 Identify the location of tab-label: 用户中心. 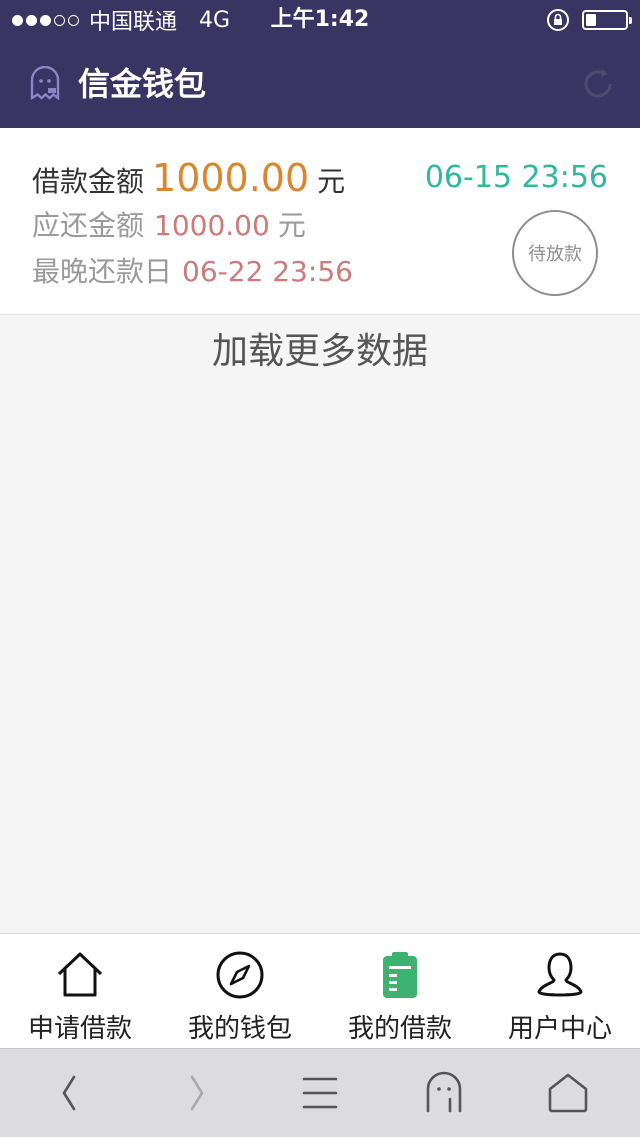
(559, 1029).